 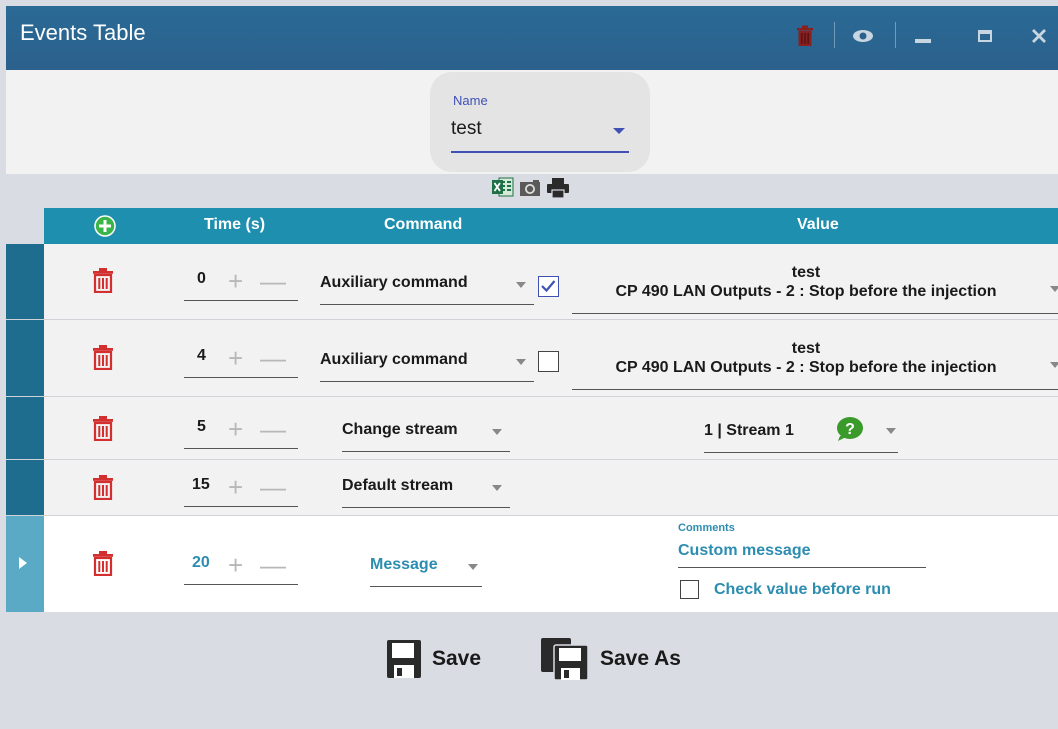 I want to click on command-value: Message, so click(x=404, y=564).